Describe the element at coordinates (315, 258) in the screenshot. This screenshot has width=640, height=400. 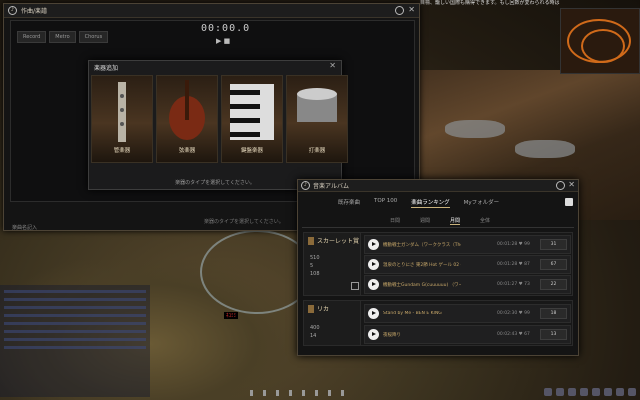
I see `stat-value: 510` at that location.